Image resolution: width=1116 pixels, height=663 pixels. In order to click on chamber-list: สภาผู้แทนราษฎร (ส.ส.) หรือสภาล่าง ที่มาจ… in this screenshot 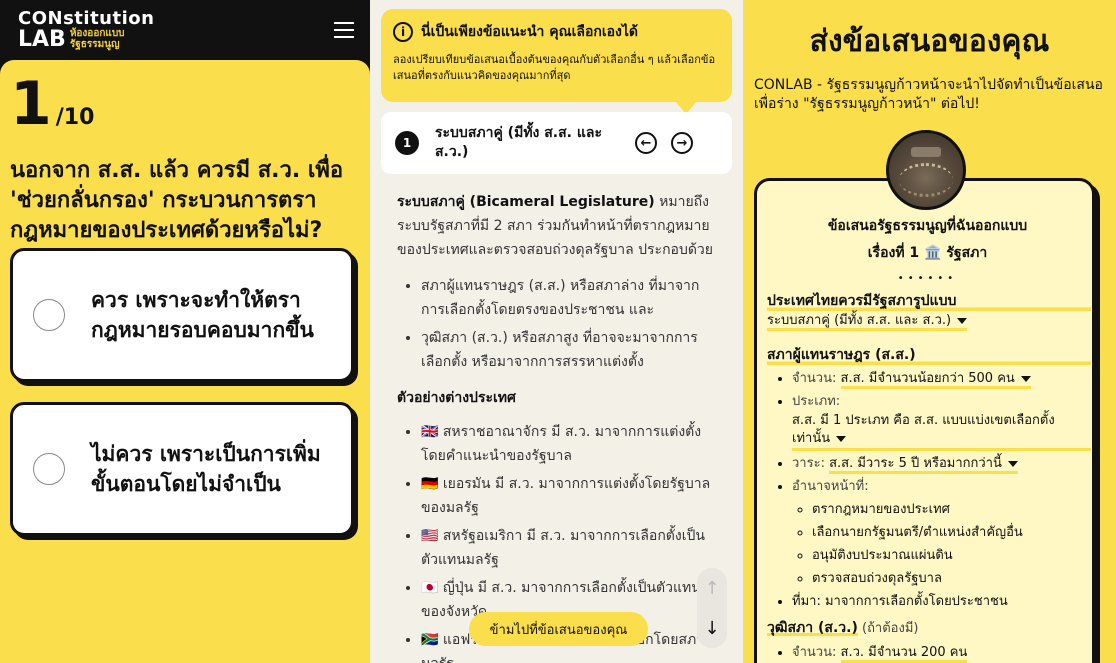, I will do `click(557, 324)`.